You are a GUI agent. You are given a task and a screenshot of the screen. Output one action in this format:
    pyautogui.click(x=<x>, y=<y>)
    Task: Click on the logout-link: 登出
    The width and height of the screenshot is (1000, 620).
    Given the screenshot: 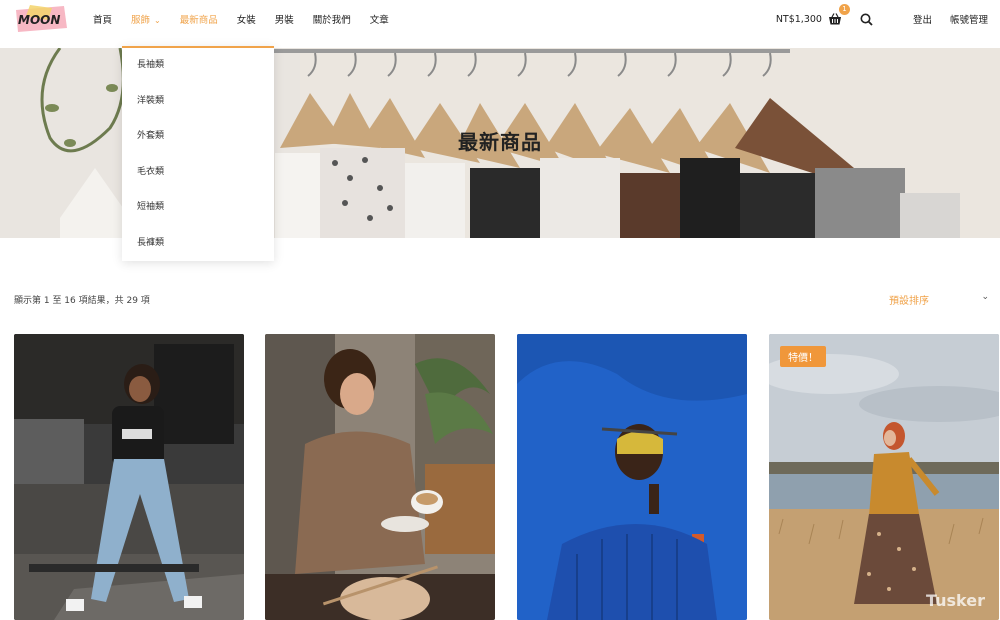 What is the action you would take?
    pyautogui.click(x=922, y=19)
    